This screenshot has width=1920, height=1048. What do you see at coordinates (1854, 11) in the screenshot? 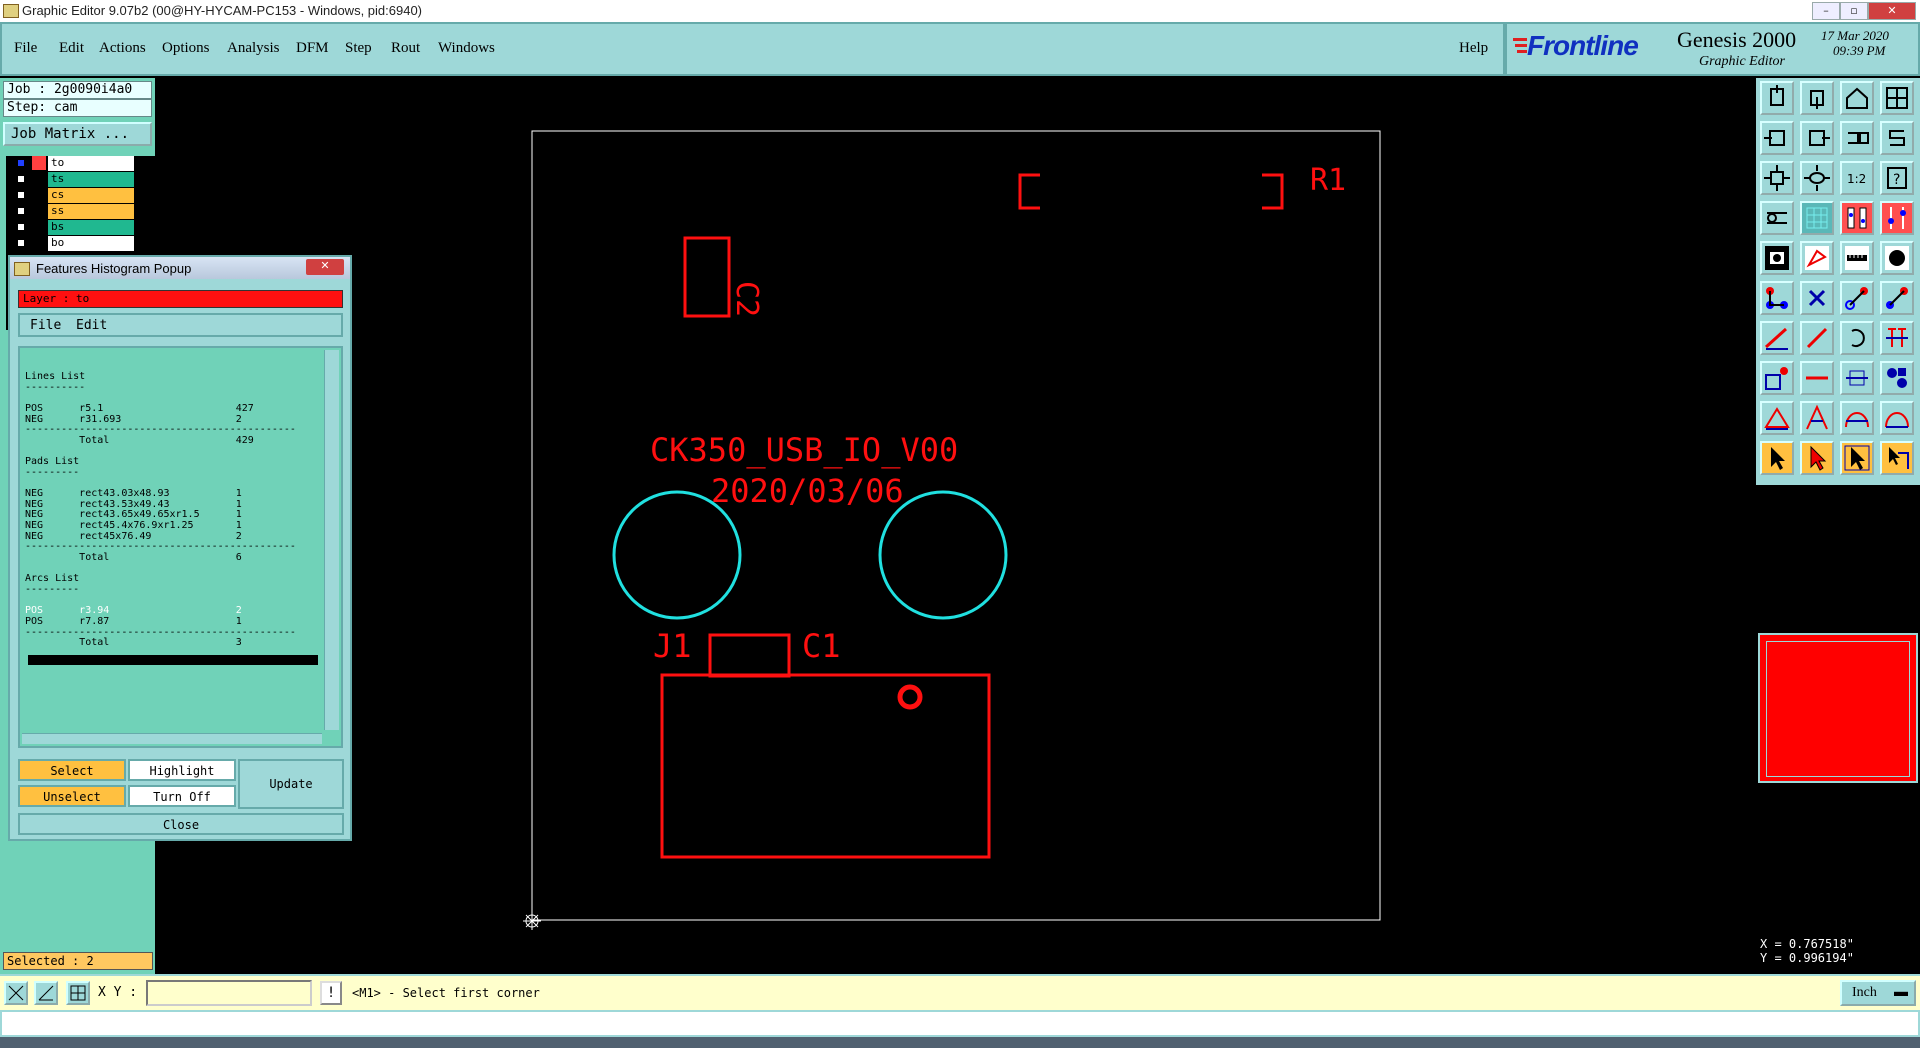
I see `maximize-button: ▫` at bounding box center [1854, 11].